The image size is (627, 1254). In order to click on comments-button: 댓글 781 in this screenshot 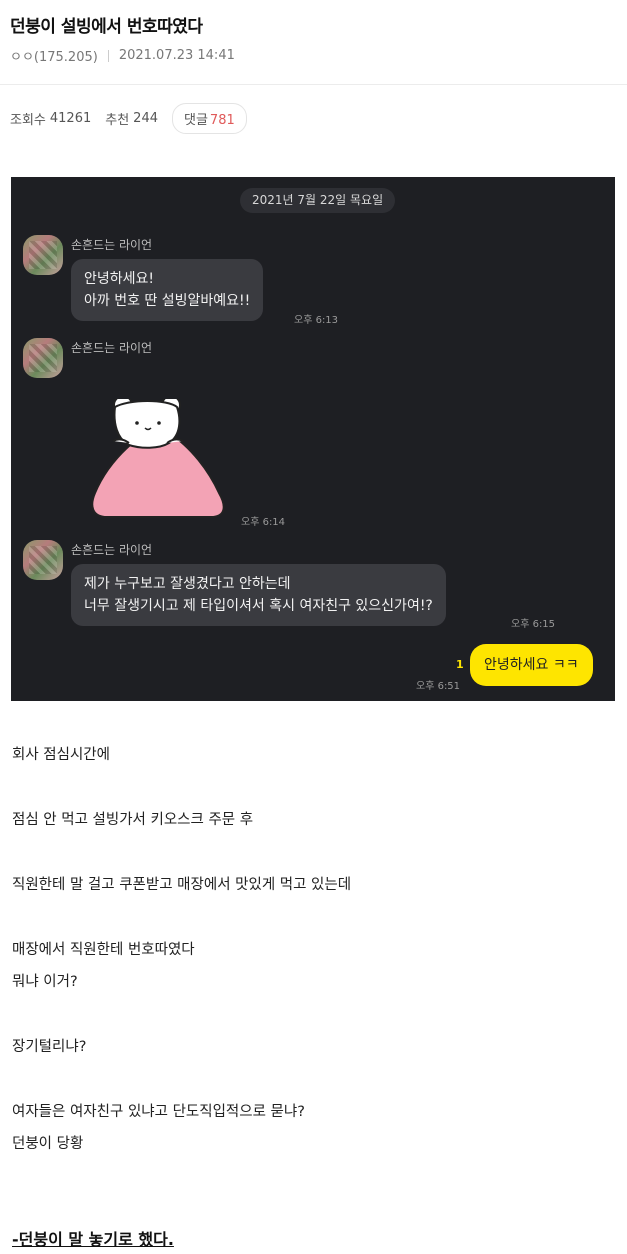, I will do `click(209, 118)`.